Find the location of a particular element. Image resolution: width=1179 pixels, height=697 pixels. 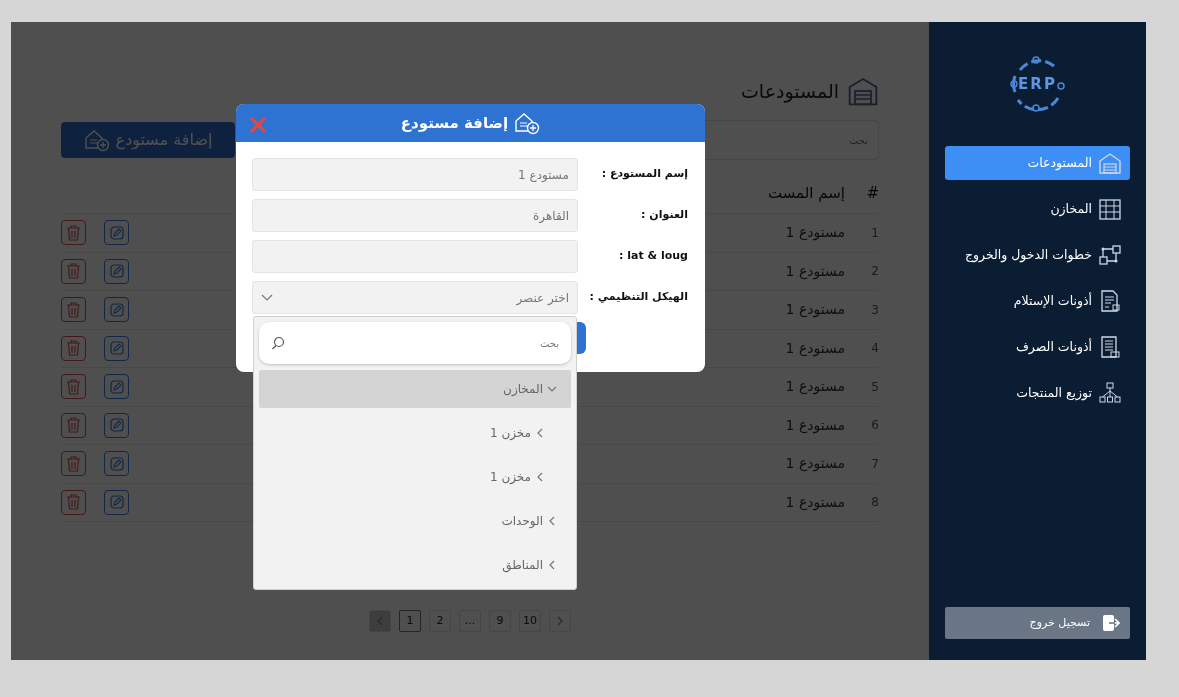

input-field is located at coordinates (415, 256).